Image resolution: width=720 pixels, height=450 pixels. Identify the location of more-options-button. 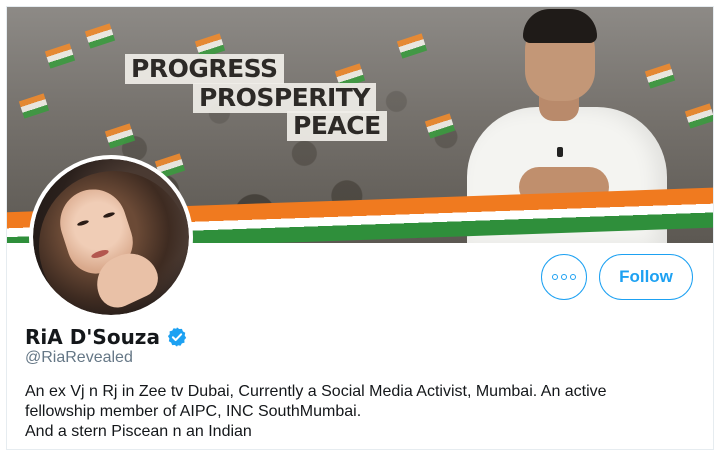
(564, 277).